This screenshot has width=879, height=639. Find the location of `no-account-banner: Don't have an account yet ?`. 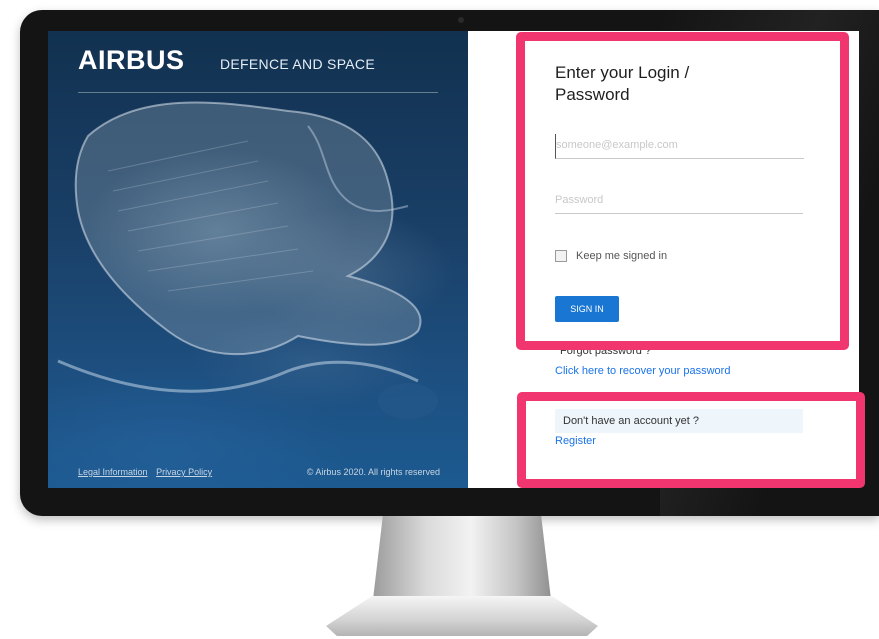

no-account-banner: Don't have an account yet ? is located at coordinates (679, 421).